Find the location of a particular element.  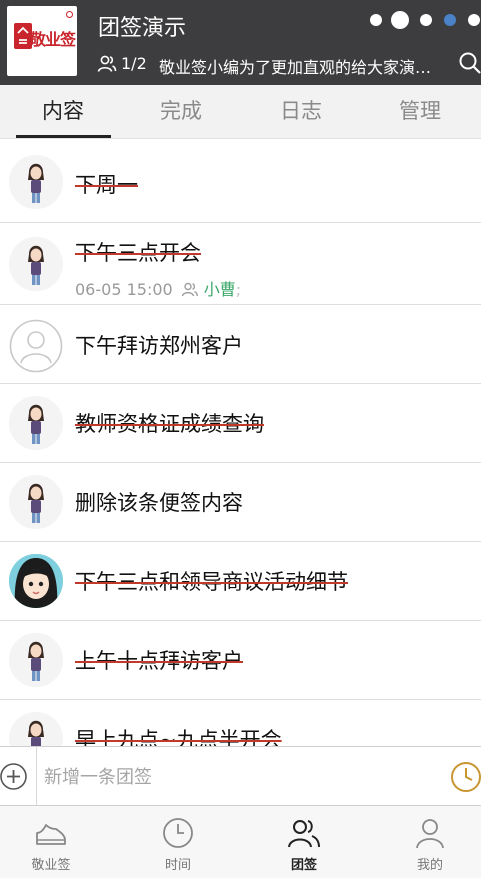

list-item: 教师资格证成绩查询 is located at coordinates (240, 423).